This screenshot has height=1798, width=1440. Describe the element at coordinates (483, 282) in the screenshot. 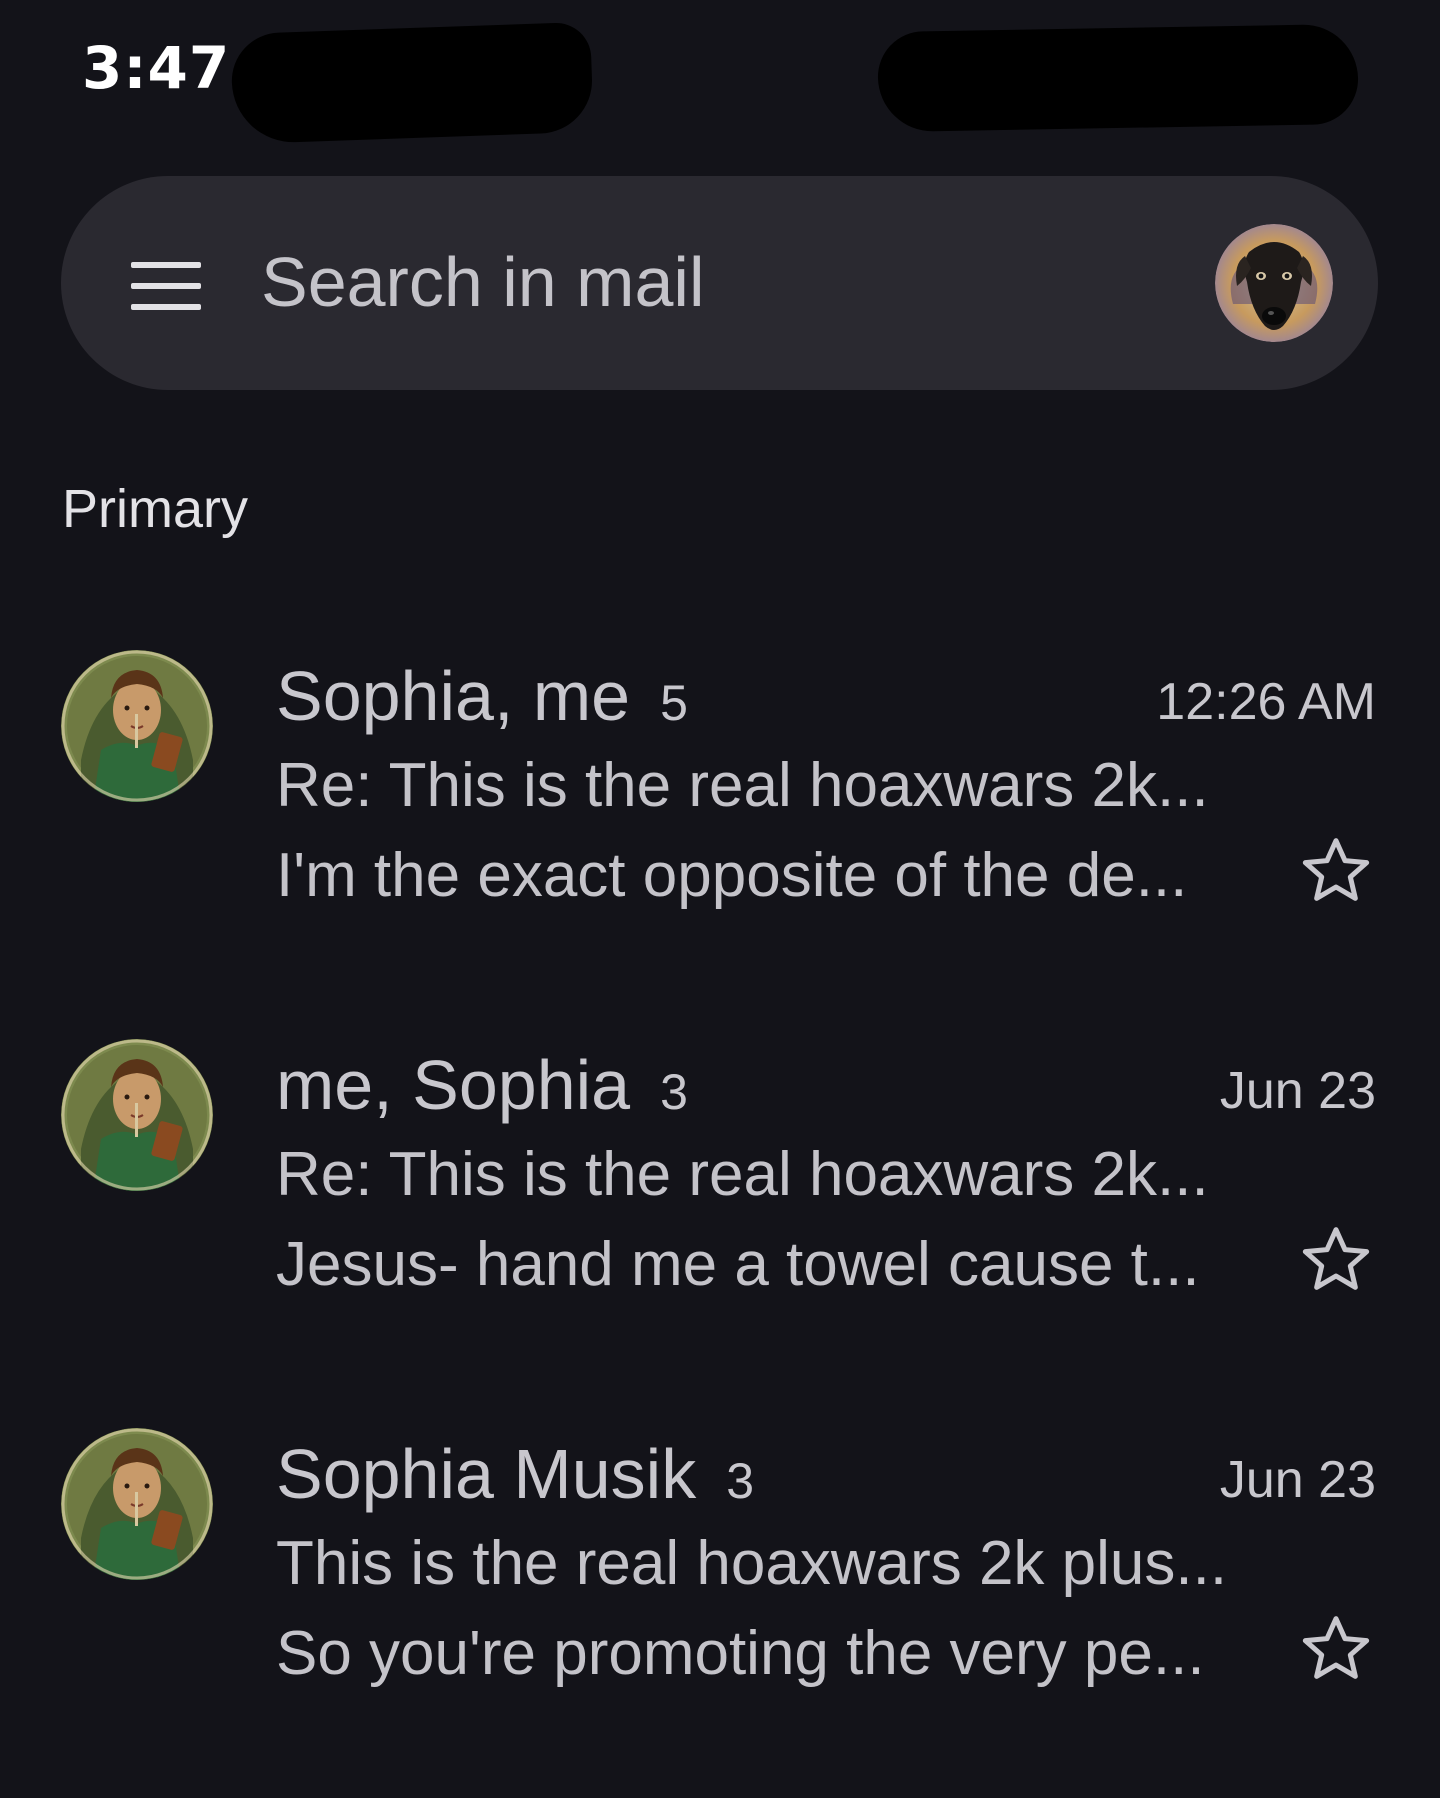

I see `search-input: Search in mail` at that location.